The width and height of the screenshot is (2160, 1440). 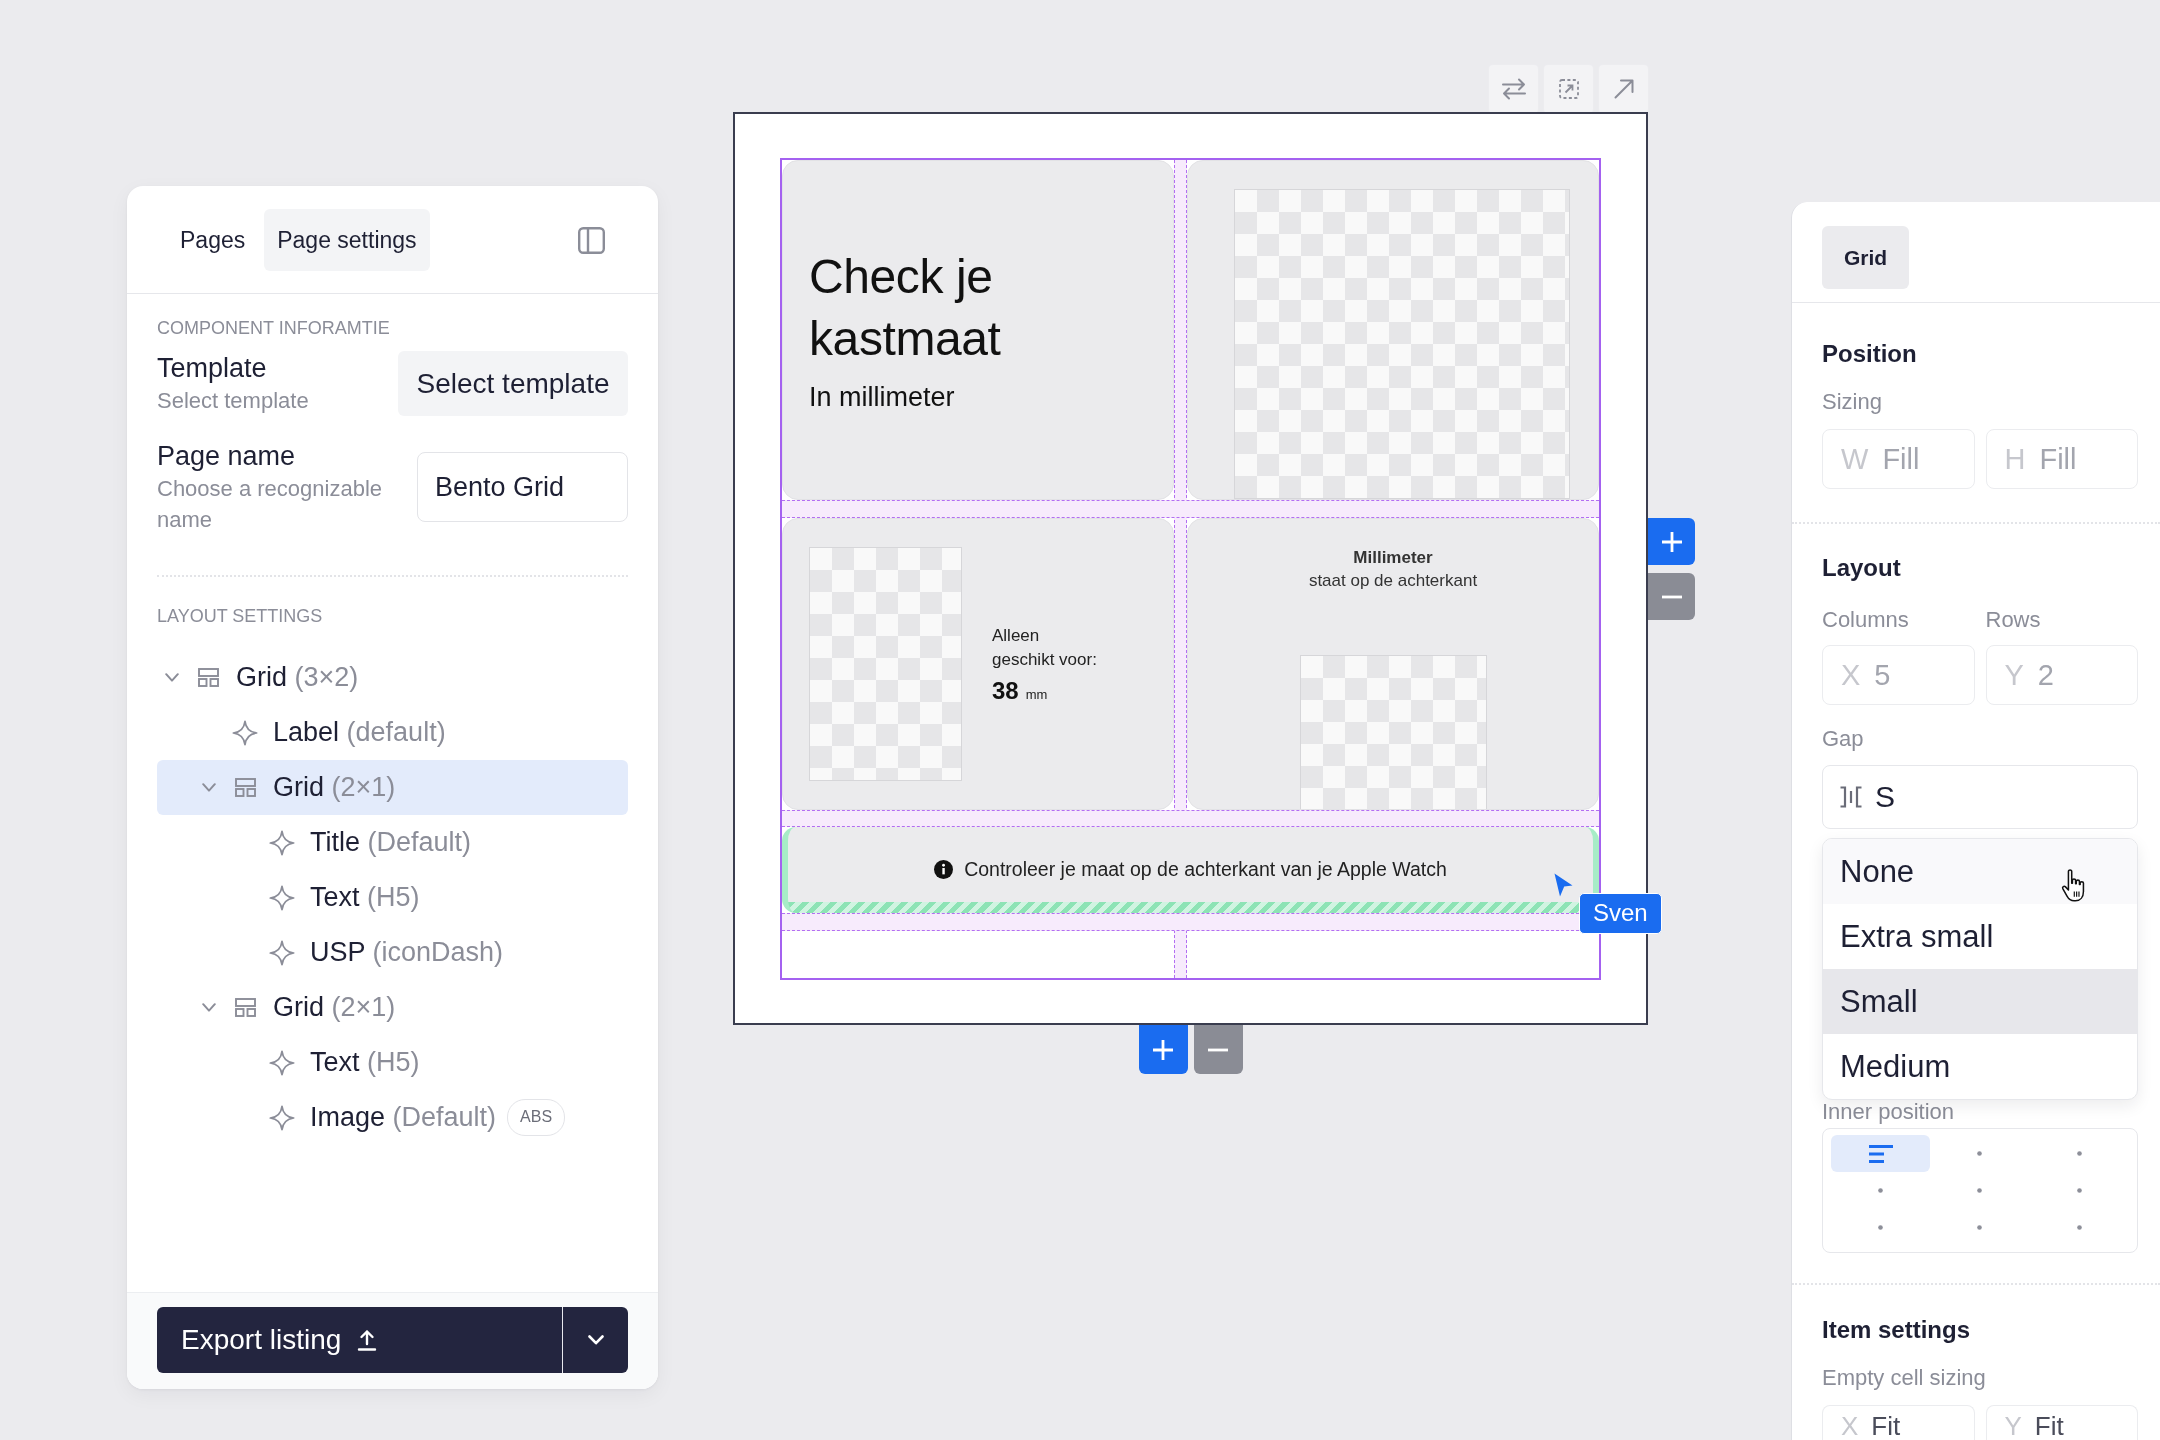 What do you see at coordinates (1205, 869) in the screenshot?
I see `banner-text: Controleer je maat op de achterkant van je Apple Watch` at bounding box center [1205, 869].